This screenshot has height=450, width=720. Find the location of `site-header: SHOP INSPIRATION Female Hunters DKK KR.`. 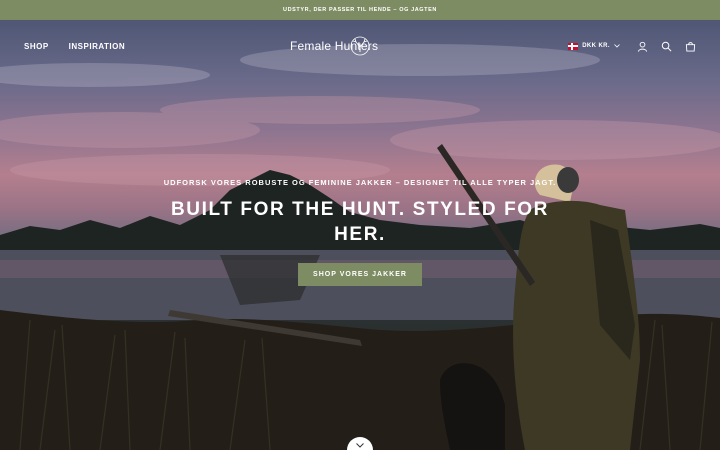

site-header: SHOP INSPIRATION Female Hunters DKK KR. is located at coordinates (360, 46).